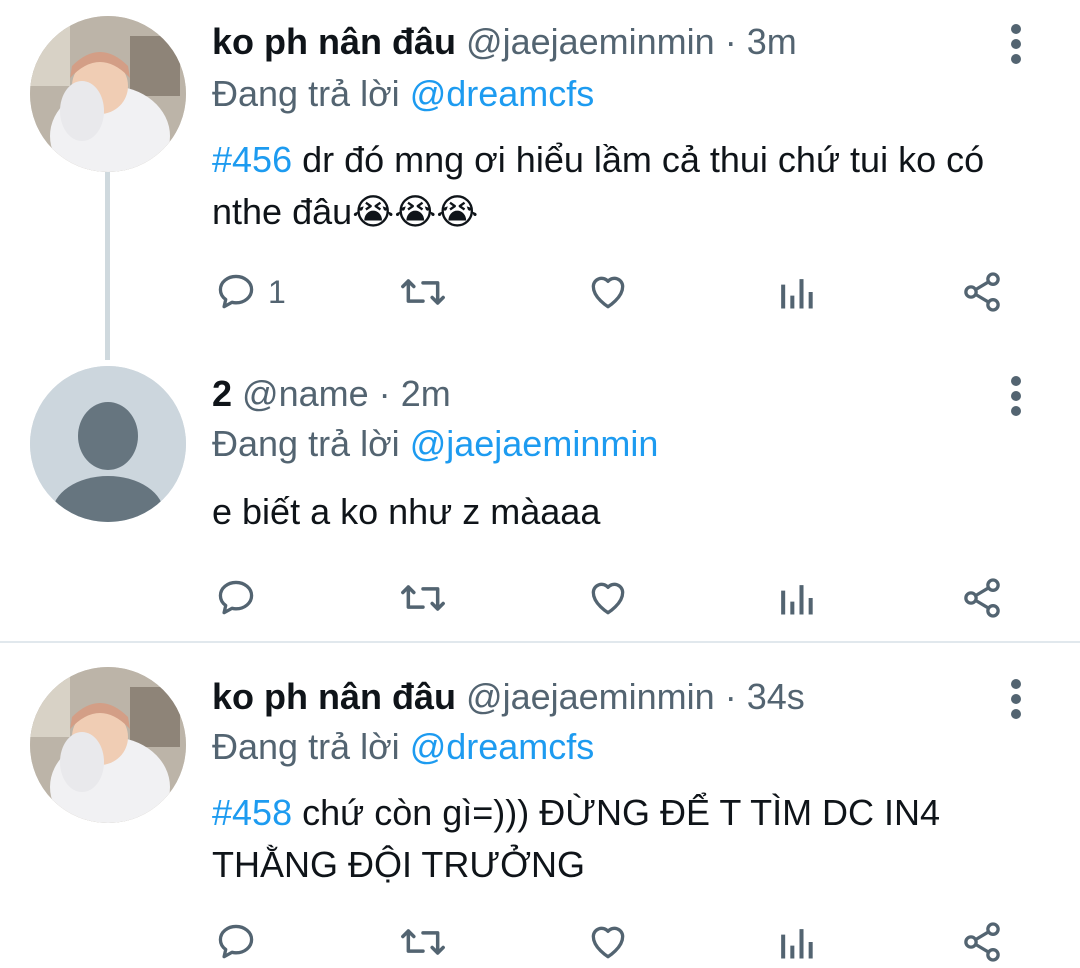 Image resolution: width=1080 pixels, height=968 pixels. What do you see at coordinates (534, 443) in the screenshot?
I see `mention-link: @jaejaeminmin` at bounding box center [534, 443].